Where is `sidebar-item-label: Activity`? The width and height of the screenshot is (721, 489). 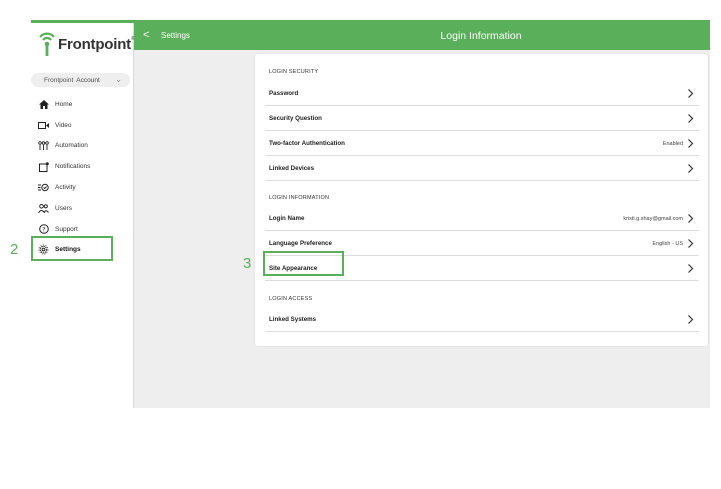 sidebar-item-label: Activity is located at coordinates (65, 188).